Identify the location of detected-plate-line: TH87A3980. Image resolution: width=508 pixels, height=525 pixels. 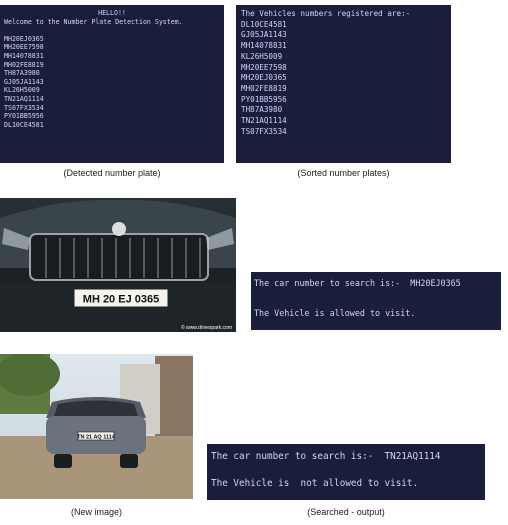
(22, 73).